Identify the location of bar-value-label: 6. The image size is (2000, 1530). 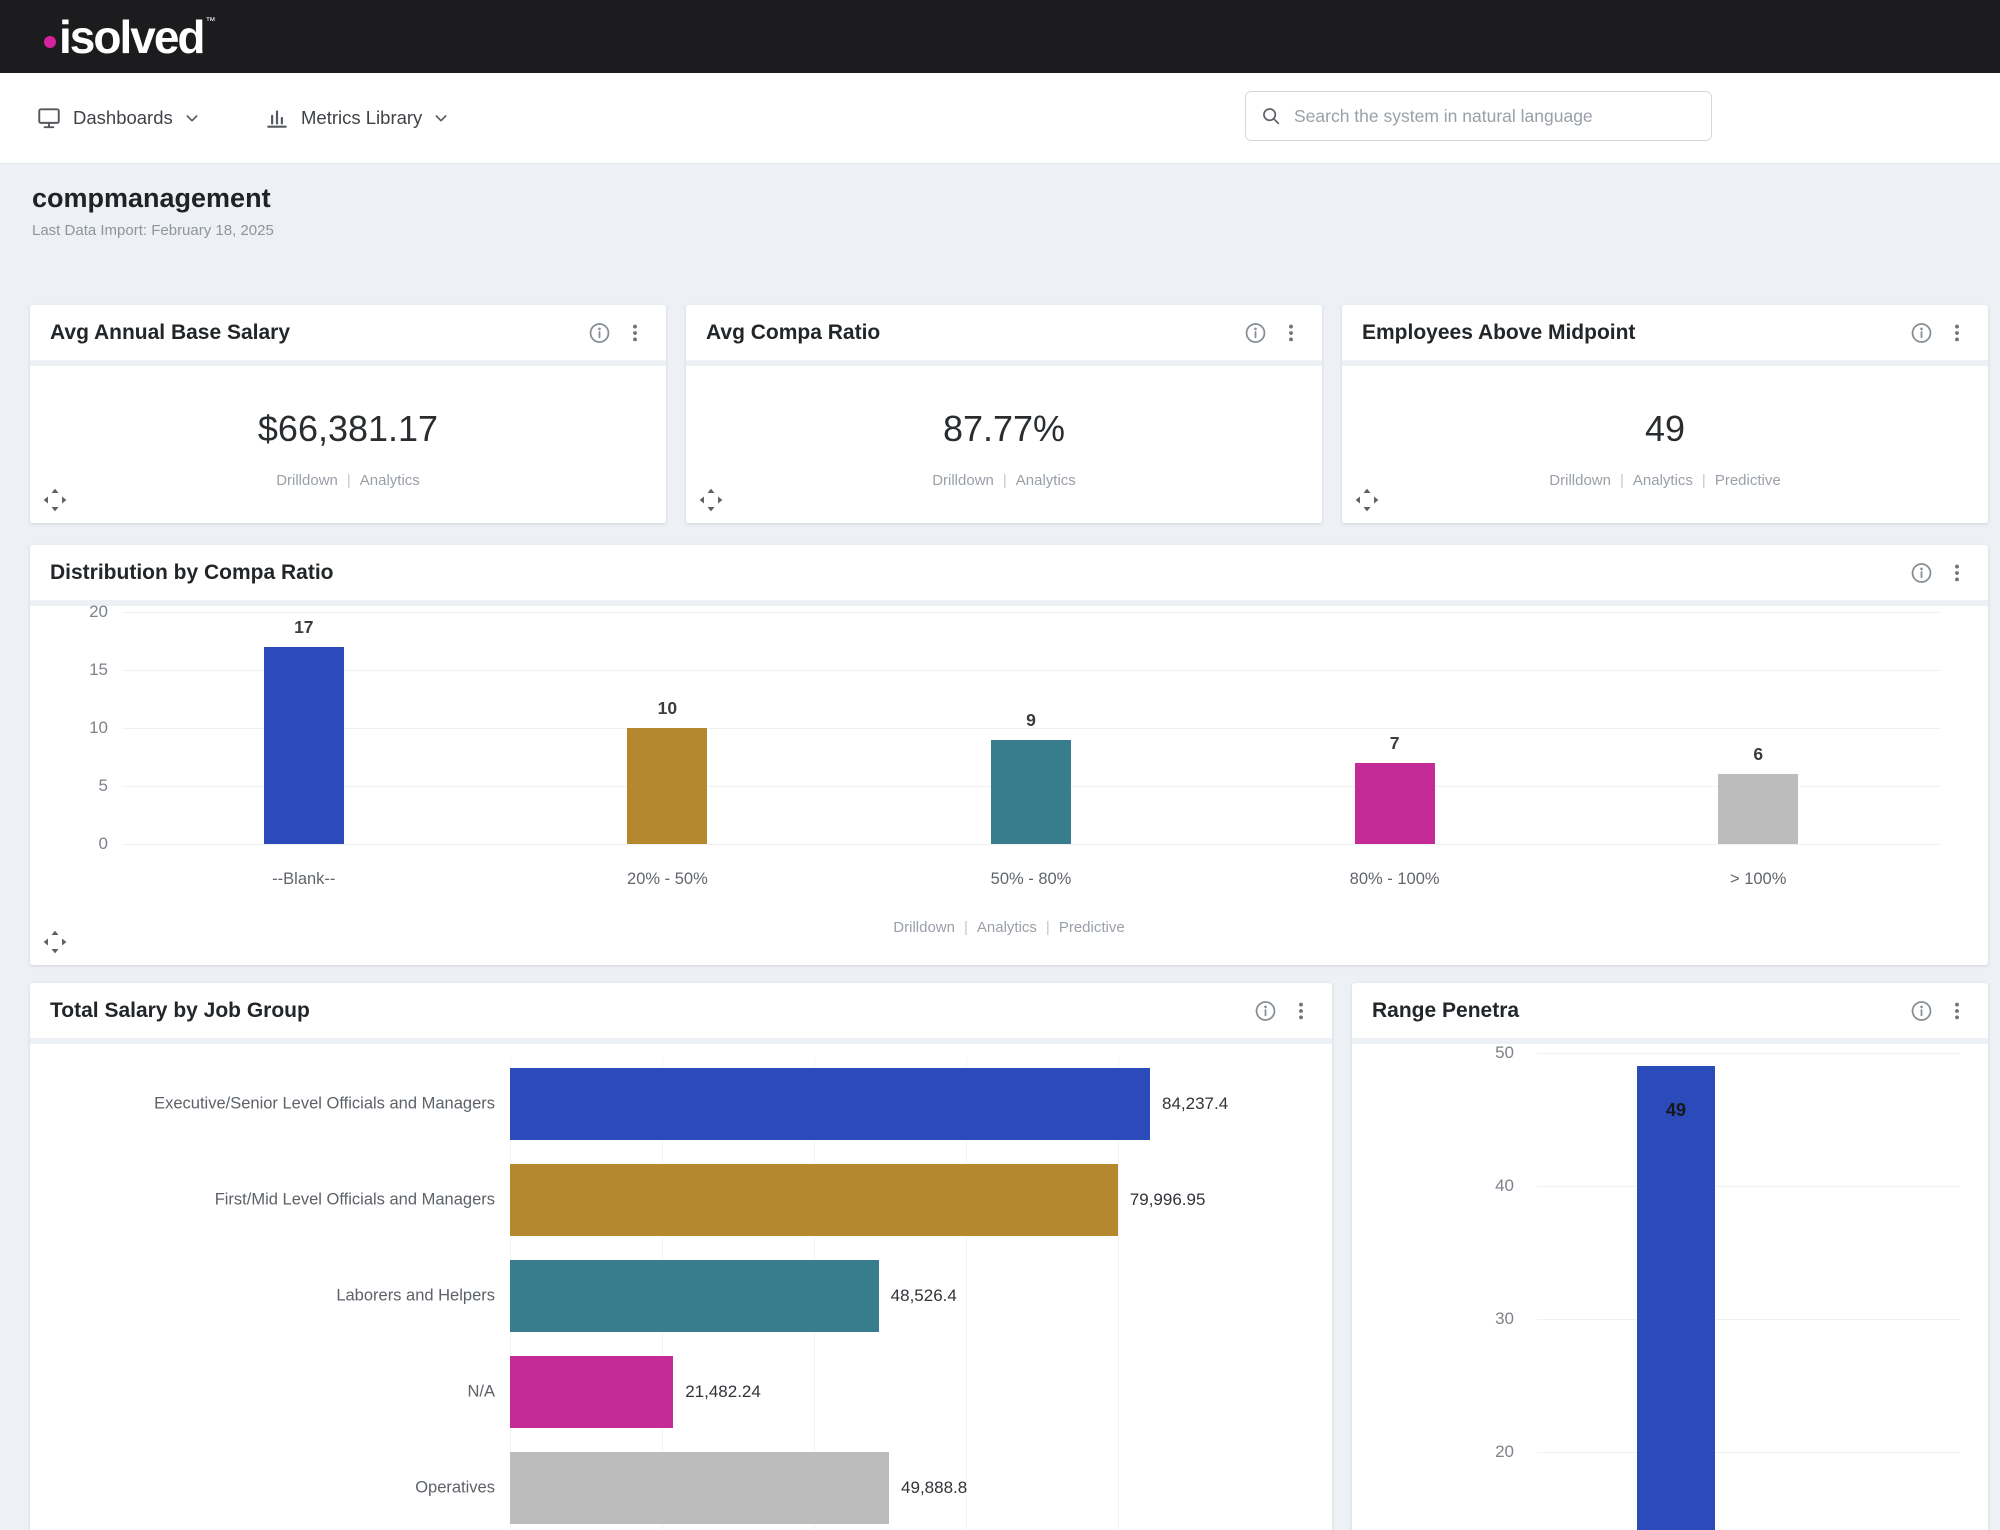
(1758, 754).